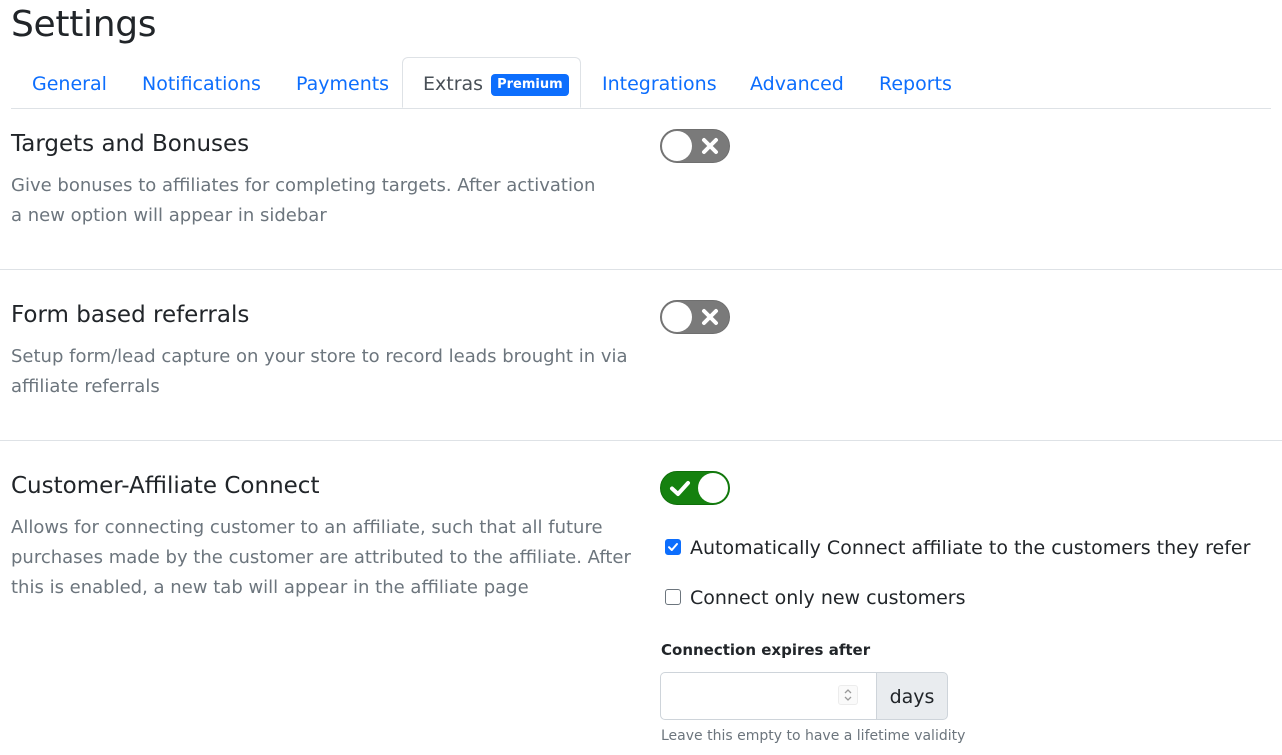 Image resolution: width=1282 pixels, height=755 pixels. I want to click on tab-extras: Extras Premium, so click(491, 82).